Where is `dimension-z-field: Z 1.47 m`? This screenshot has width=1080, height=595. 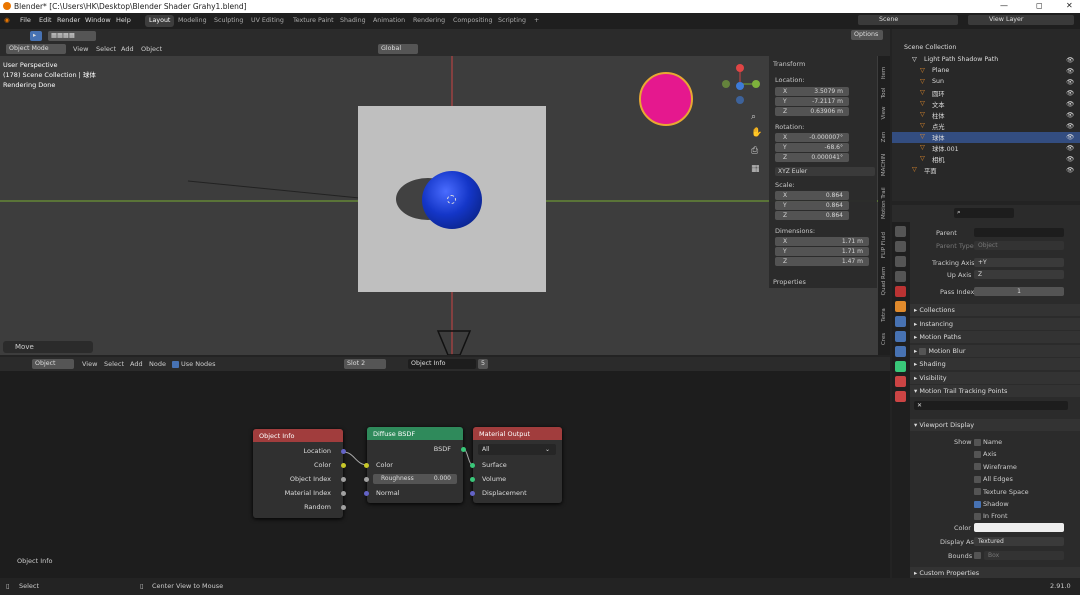
dimension-z-field: Z 1.47 m is located at coordinates (822, 261).